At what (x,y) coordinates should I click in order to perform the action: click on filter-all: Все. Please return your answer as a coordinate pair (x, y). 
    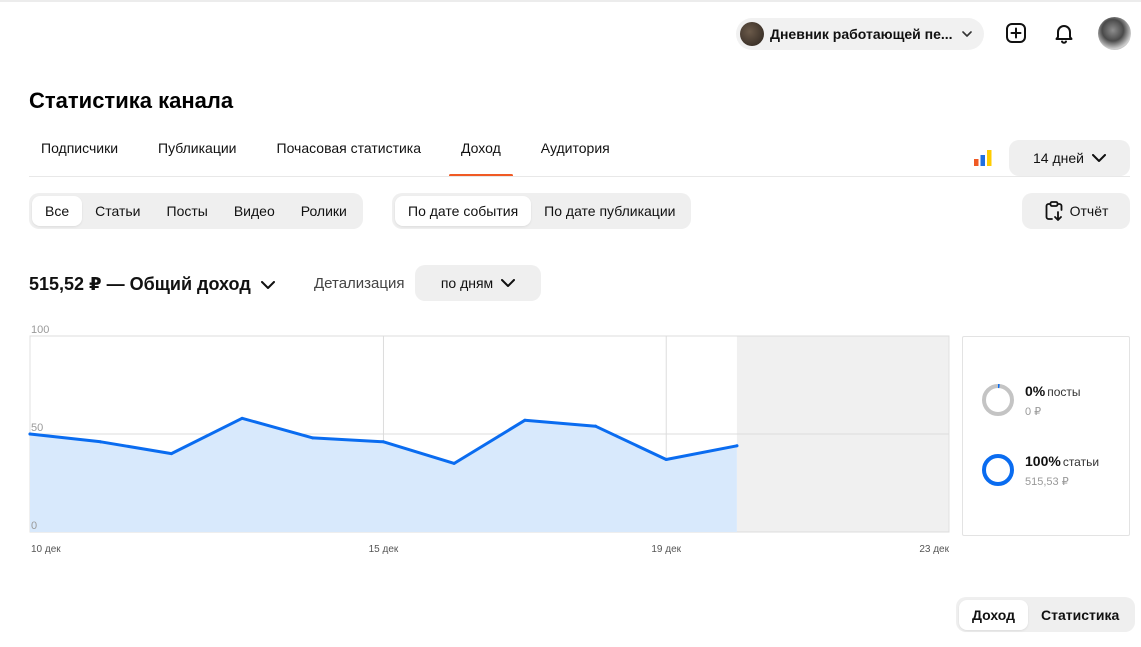
    Looking at the image, I should click on (57, 211).